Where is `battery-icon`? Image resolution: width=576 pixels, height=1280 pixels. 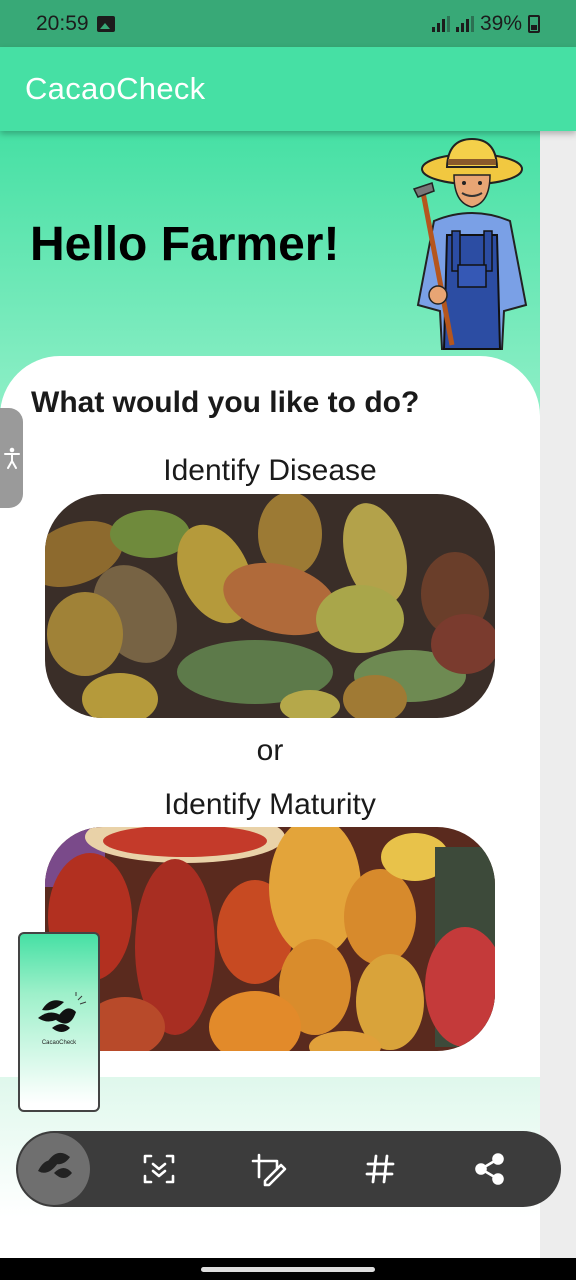 battery-icon is located at coordinates (534, 23).